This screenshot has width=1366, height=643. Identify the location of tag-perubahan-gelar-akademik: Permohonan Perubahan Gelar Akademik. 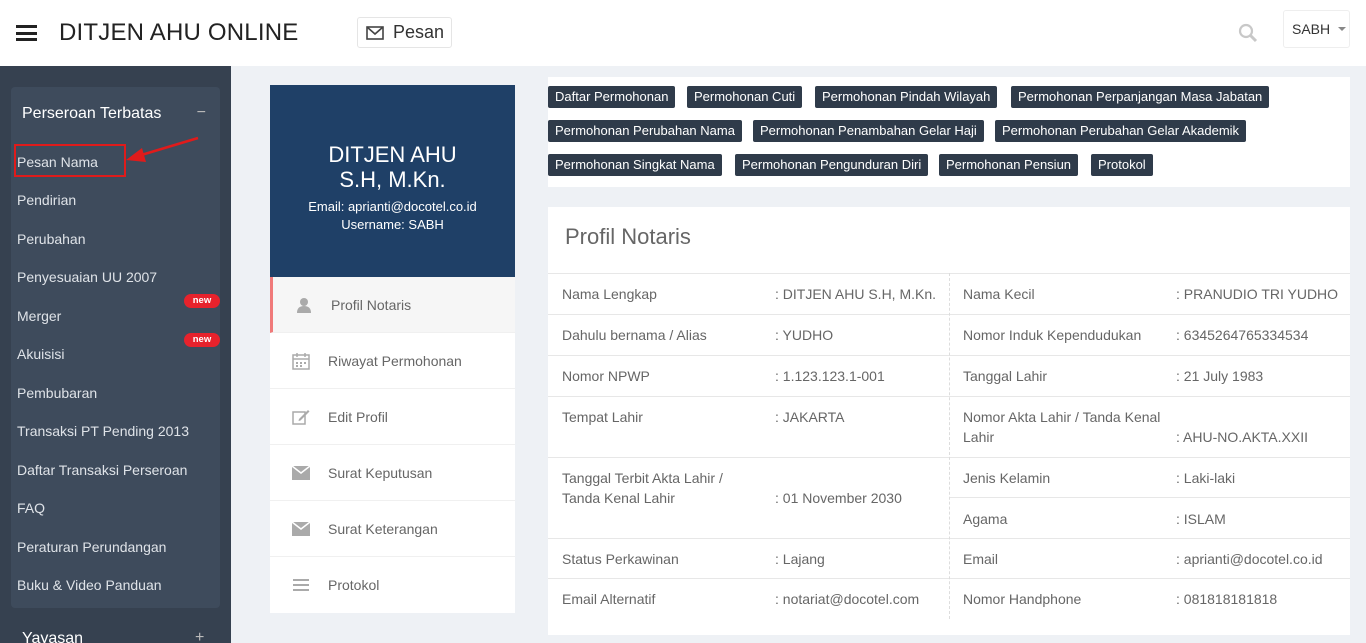
(1121, 131).